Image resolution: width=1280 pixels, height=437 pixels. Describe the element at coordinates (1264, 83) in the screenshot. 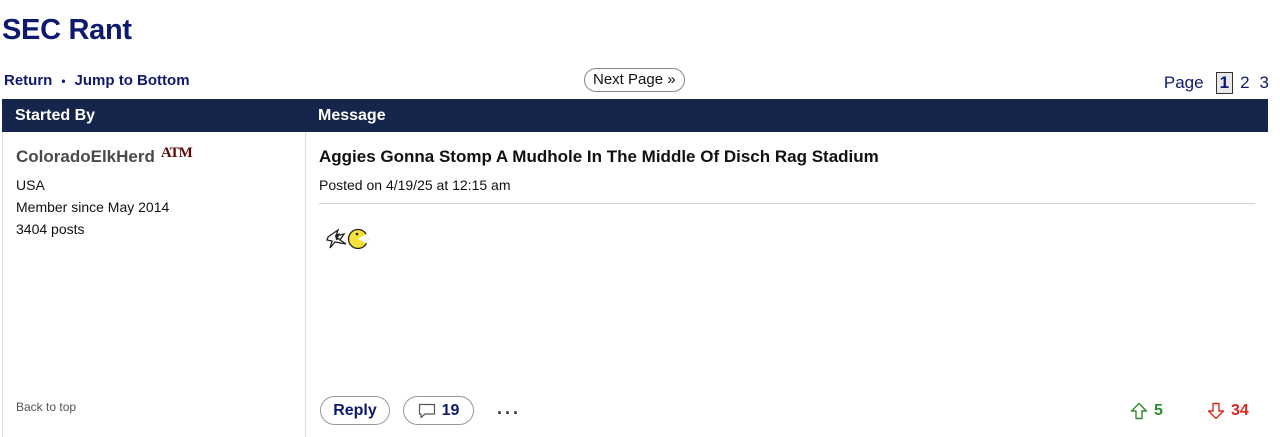

I see `page-3-link: 3` at that location.